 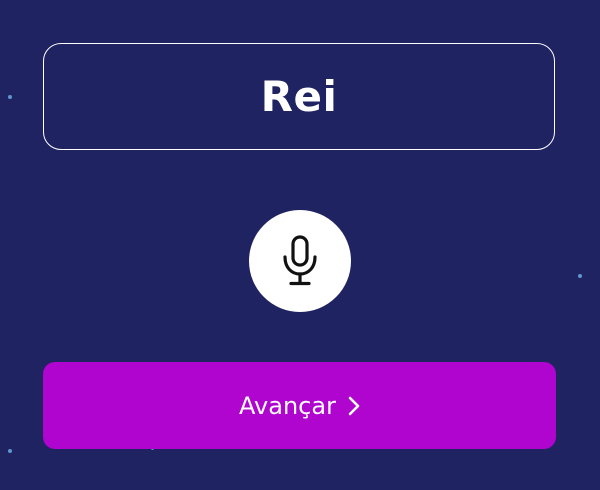 I want to click on microphone-icon, so click(x=300, y=260).